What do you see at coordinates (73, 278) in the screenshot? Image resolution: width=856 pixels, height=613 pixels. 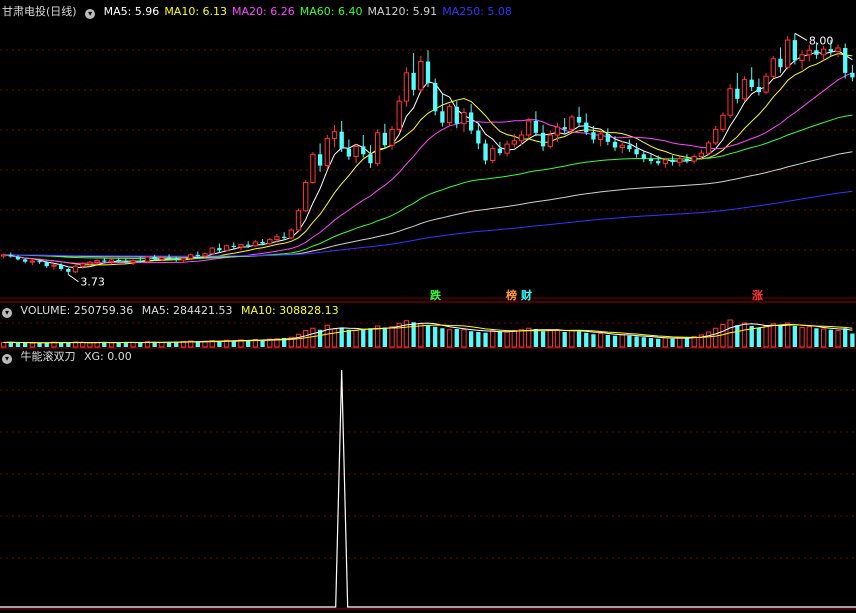 I see `low-marker-line` at bounding box center [73, 278].